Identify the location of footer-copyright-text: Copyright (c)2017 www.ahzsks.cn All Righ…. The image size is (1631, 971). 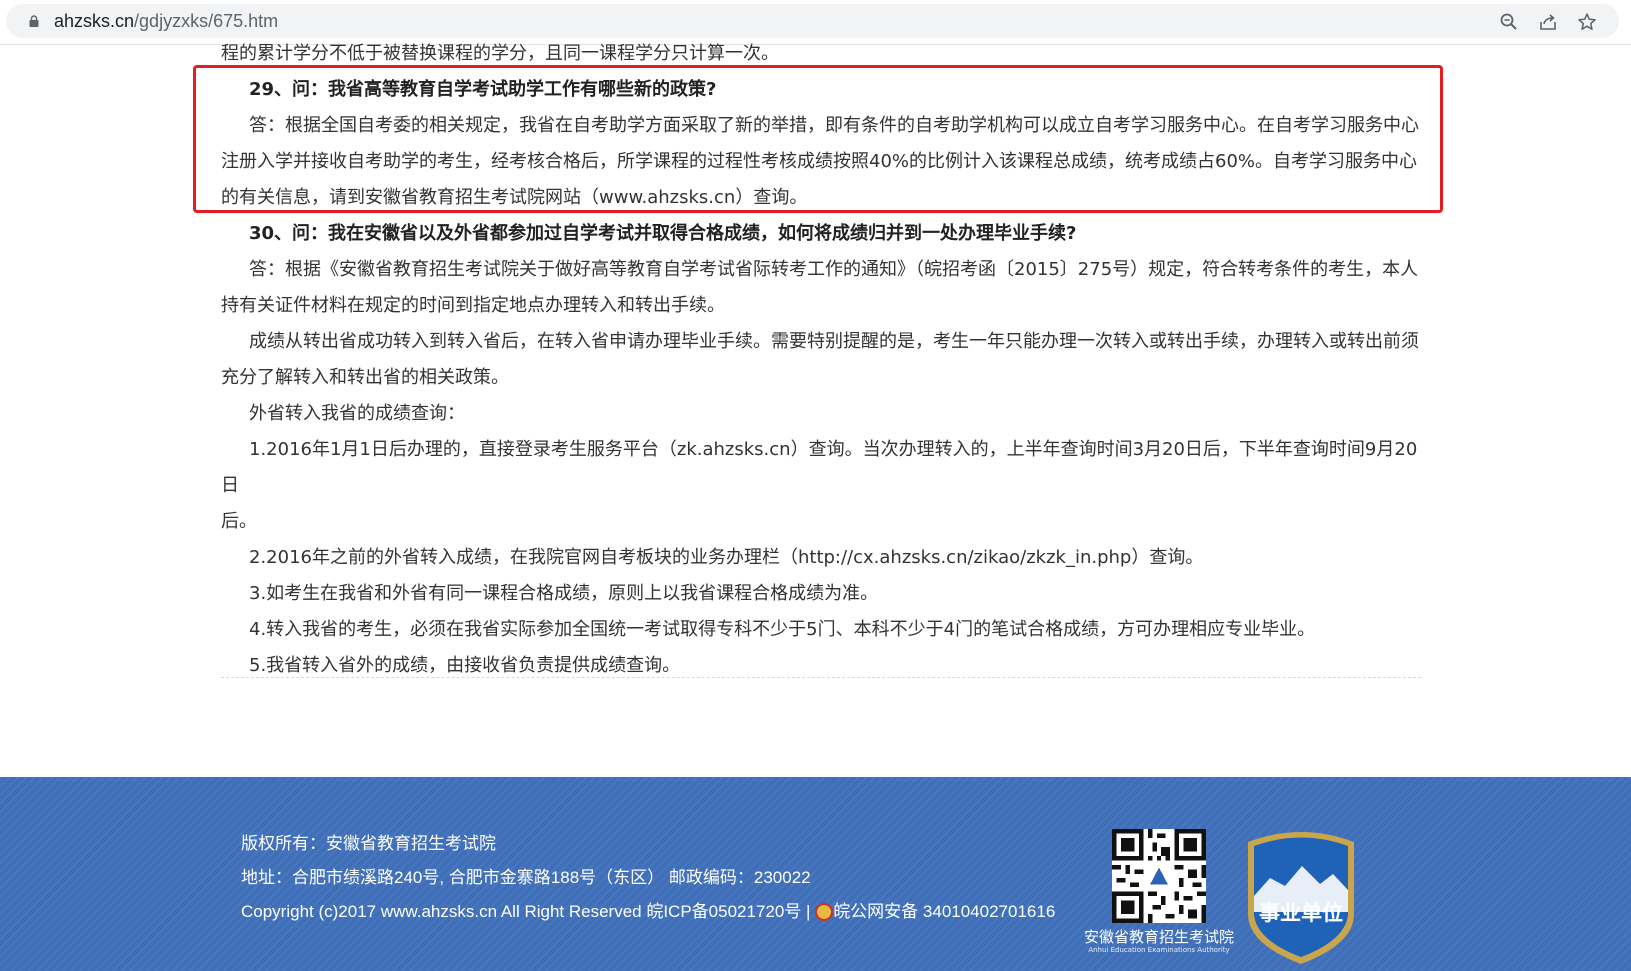
(526, 911).